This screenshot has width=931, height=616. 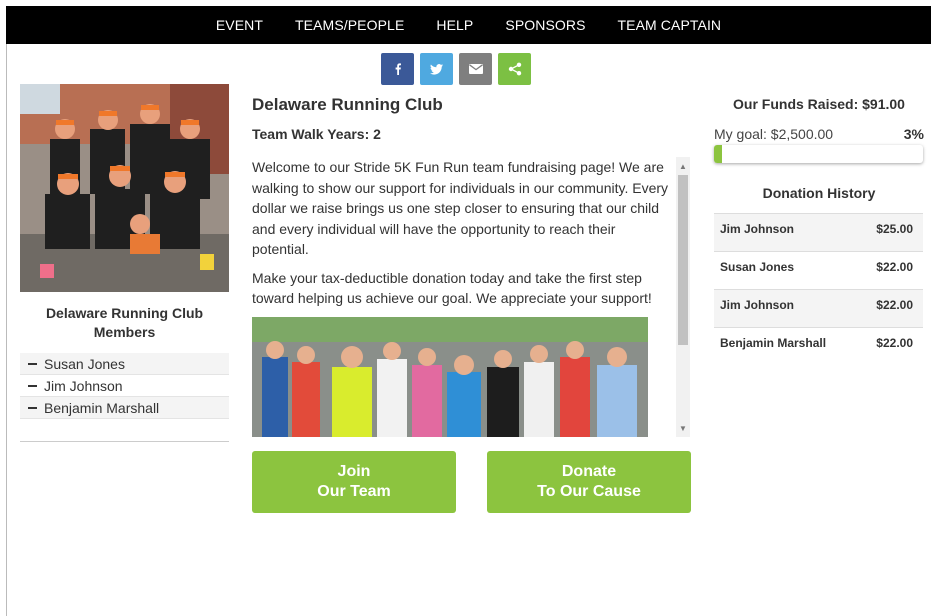 I want to click on table-row: Benjamin Marshall $22.00, so click(x=818, y=346).